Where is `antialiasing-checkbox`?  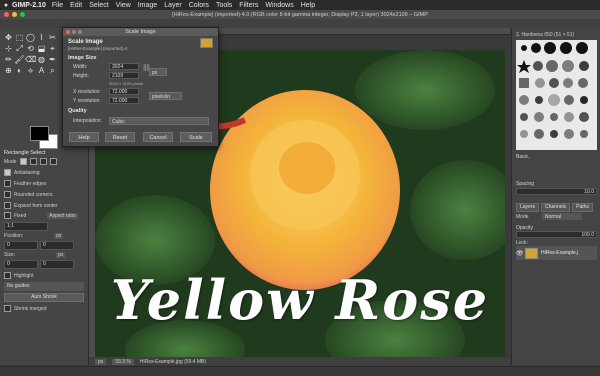 antialiasing-checkbox is located at coordinates (7, 172).